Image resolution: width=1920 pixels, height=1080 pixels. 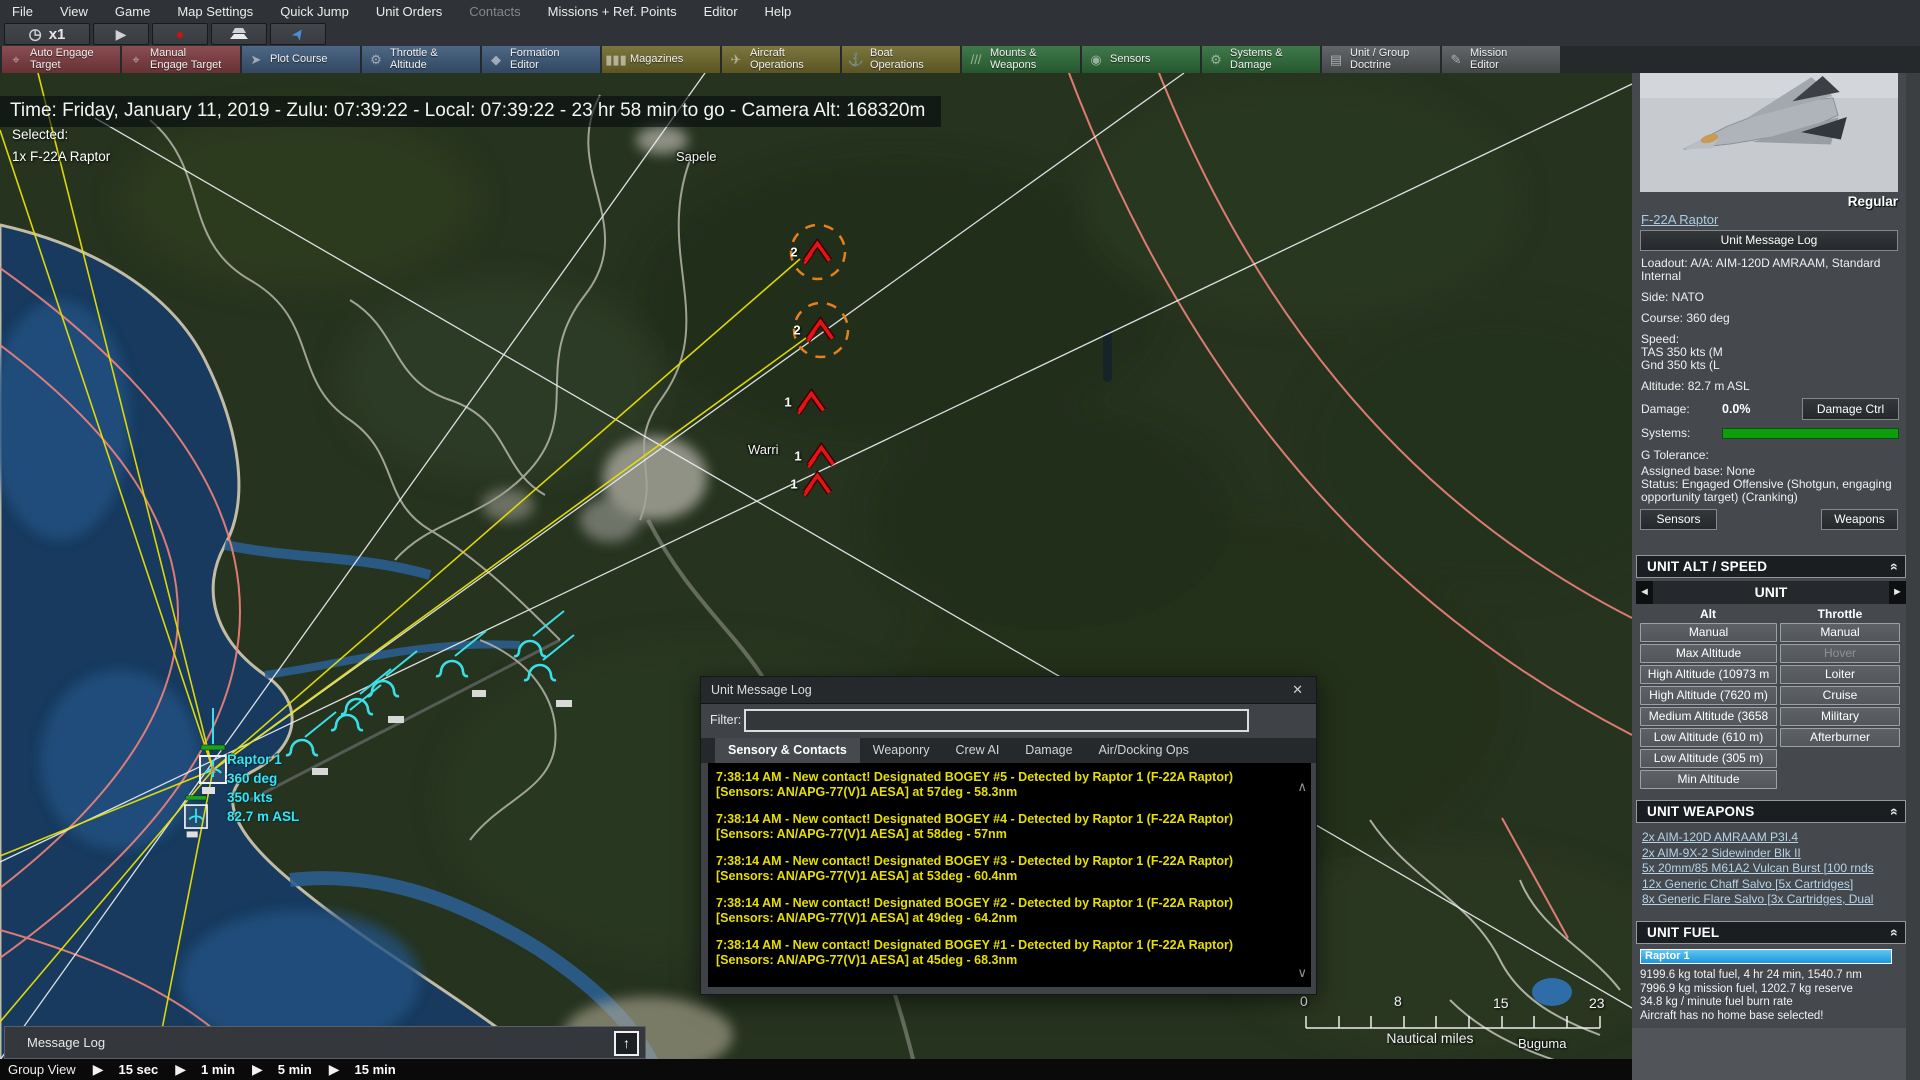 What do you see at coordinates (1708, 695) in the screenshot?
I see `altitude-preset-button: High Altitude (7620 m)` at bounding box center [1708, 695].